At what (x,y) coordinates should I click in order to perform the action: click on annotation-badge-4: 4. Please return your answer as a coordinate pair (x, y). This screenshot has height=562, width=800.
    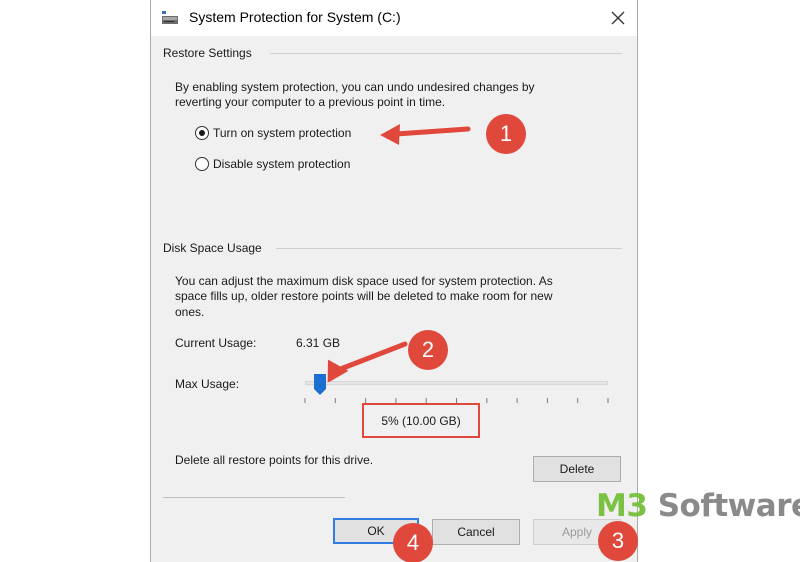
    Looking at the image, I should click on (413, 542).